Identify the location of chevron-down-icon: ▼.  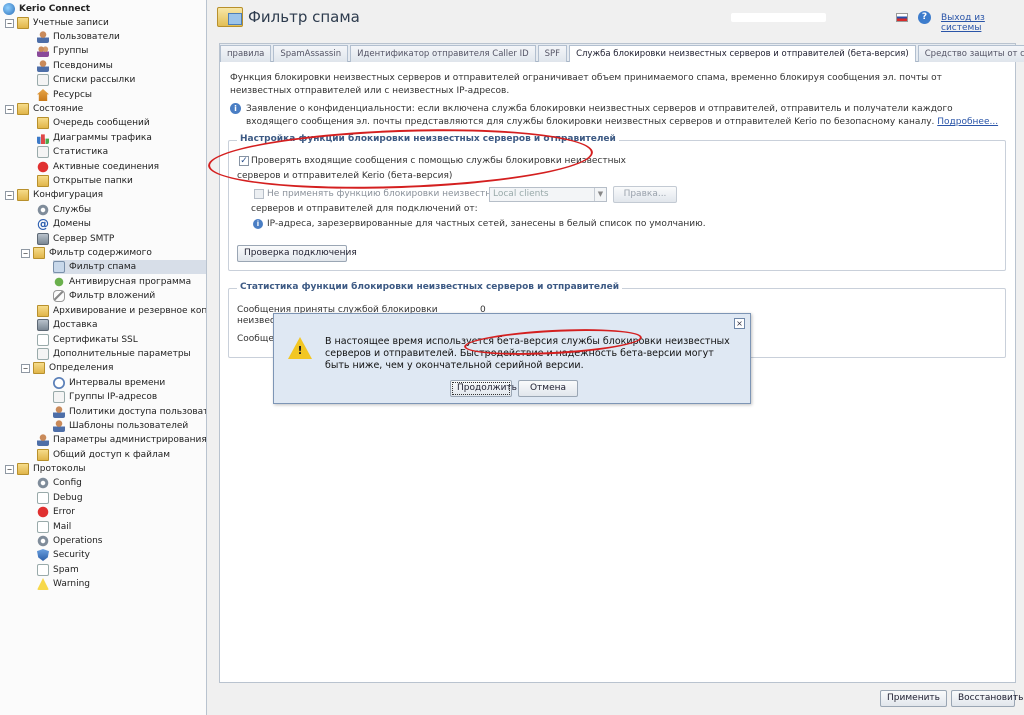
(600, 194).